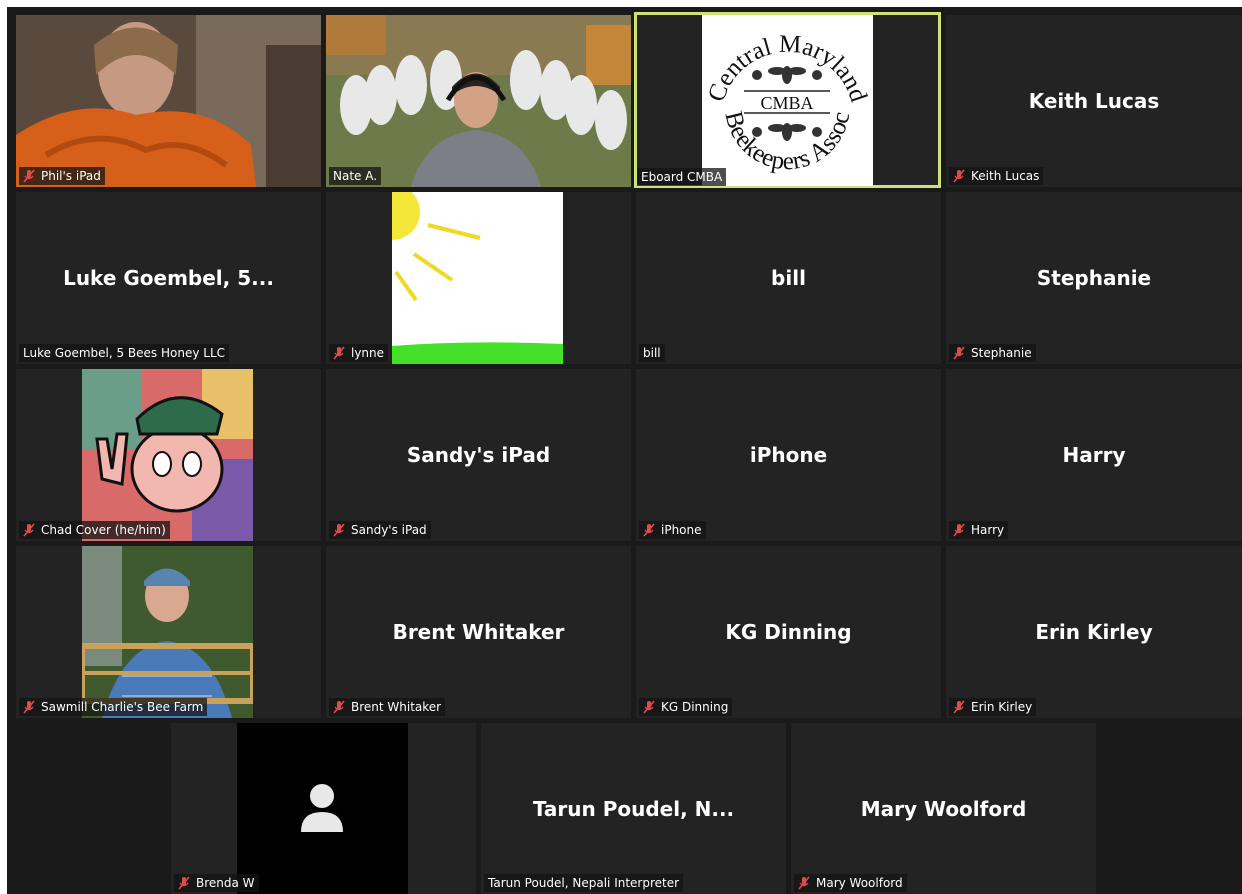 The height and width of the screenshot is (894, 1242). I want to click on logo-center-text: CMBA, so click(786, 103).